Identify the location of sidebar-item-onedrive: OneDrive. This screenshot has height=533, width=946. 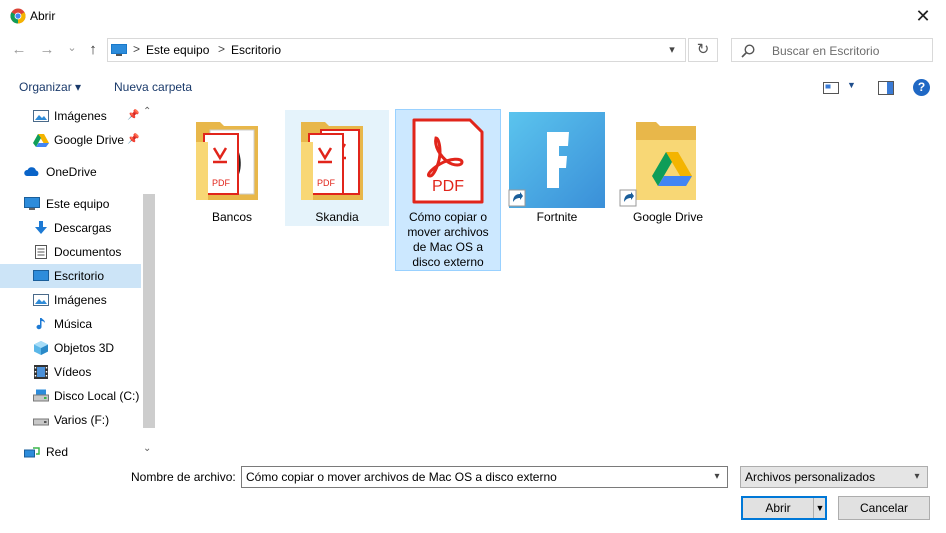
(70, 172).